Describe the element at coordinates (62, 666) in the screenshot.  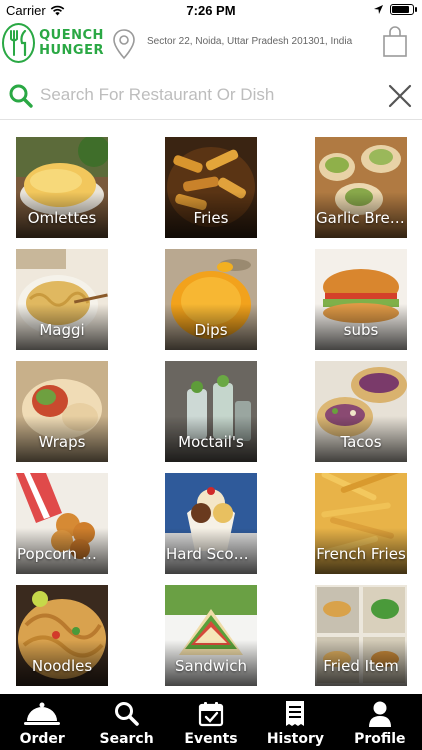
I see `category-label: Noodles` at that location.